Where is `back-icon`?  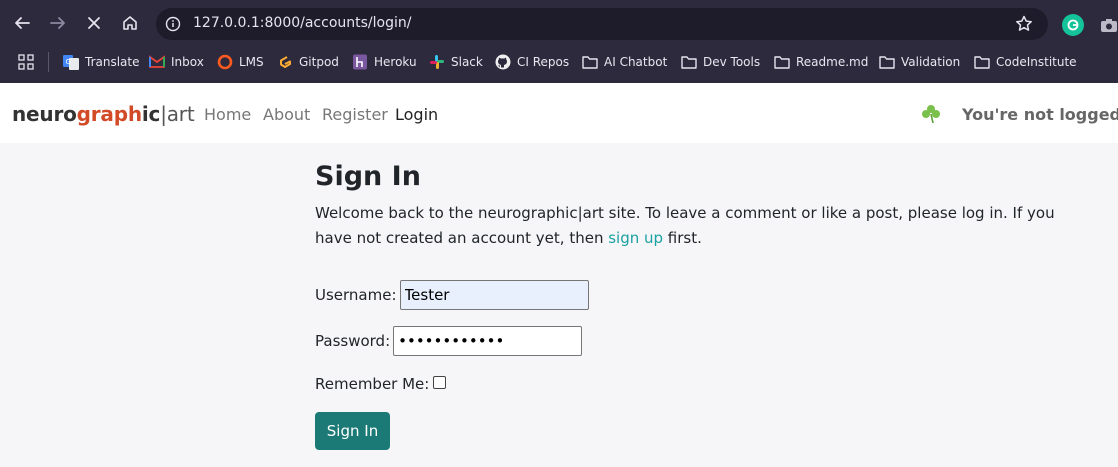
back-icon is located at coordinates (22, 23).